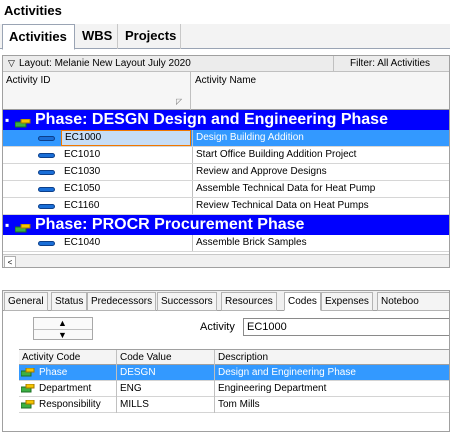 The width and height of the screenshot is (450, 432). What do you see at coordinates (38, 37) in the screenshot?
I see `tab-activities: Activities` at bounding box center [38, 37].